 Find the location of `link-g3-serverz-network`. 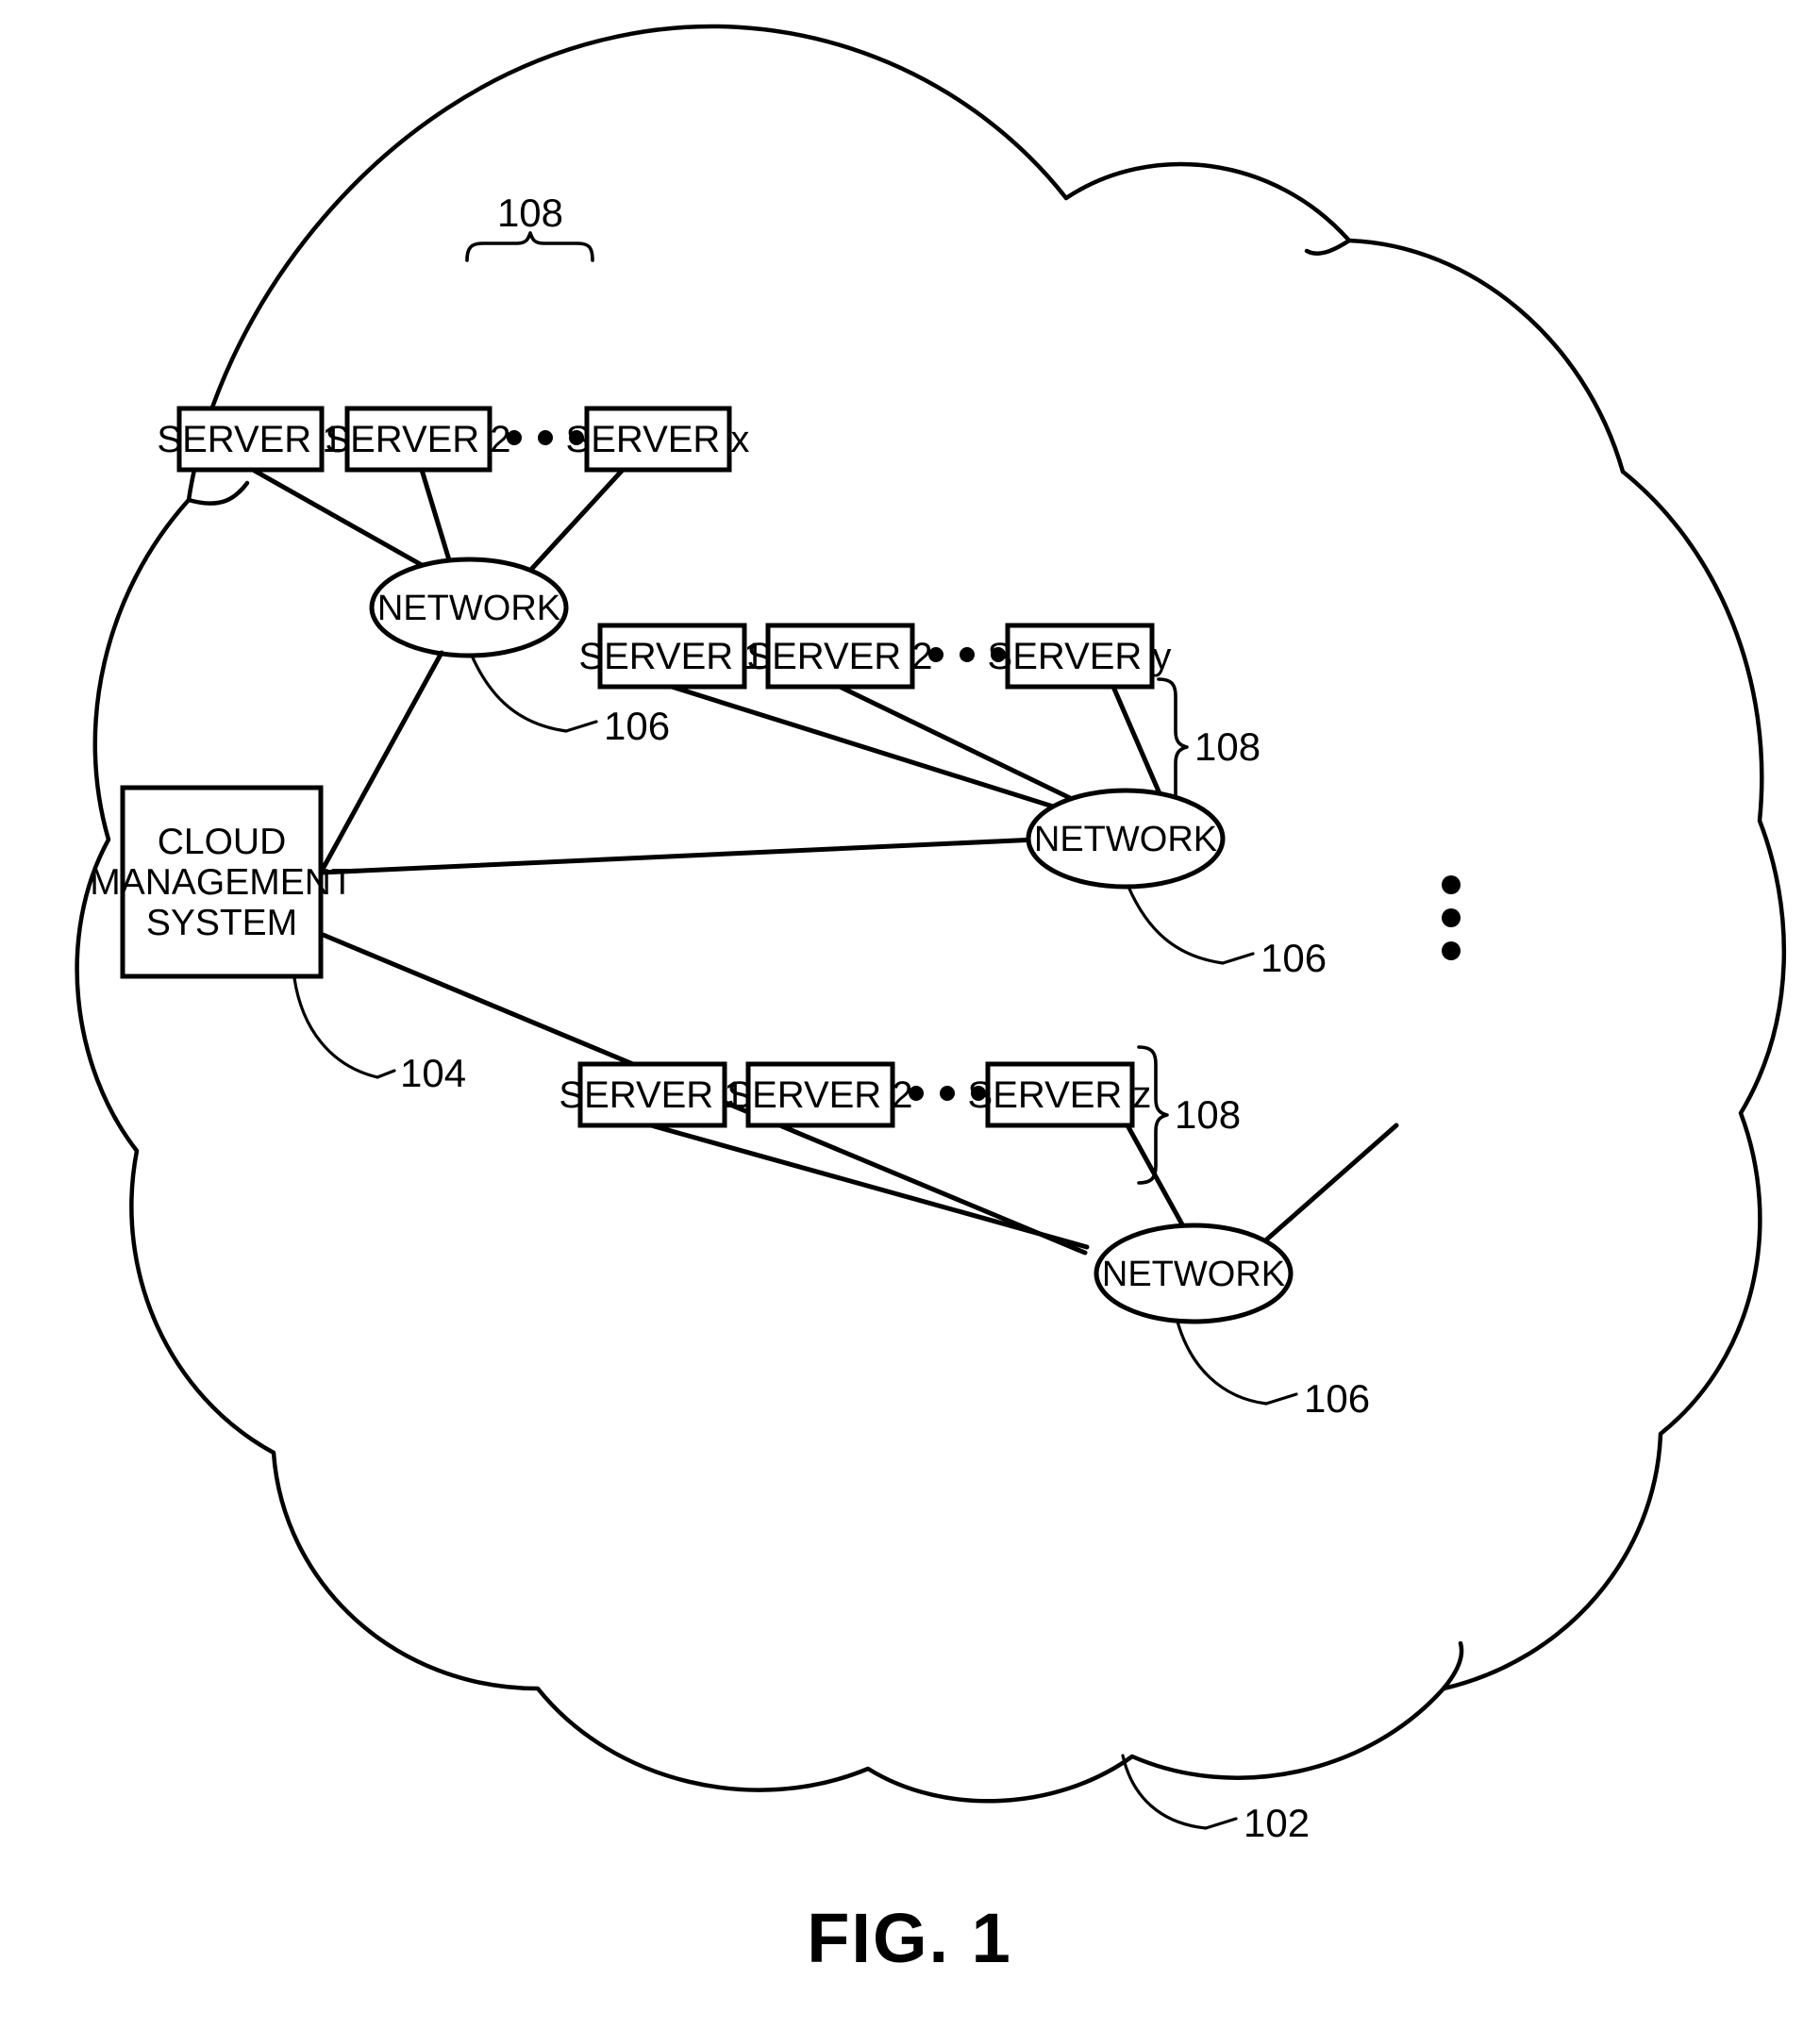

link-g3-serverz-network is located at coordinates (1329, 1184).